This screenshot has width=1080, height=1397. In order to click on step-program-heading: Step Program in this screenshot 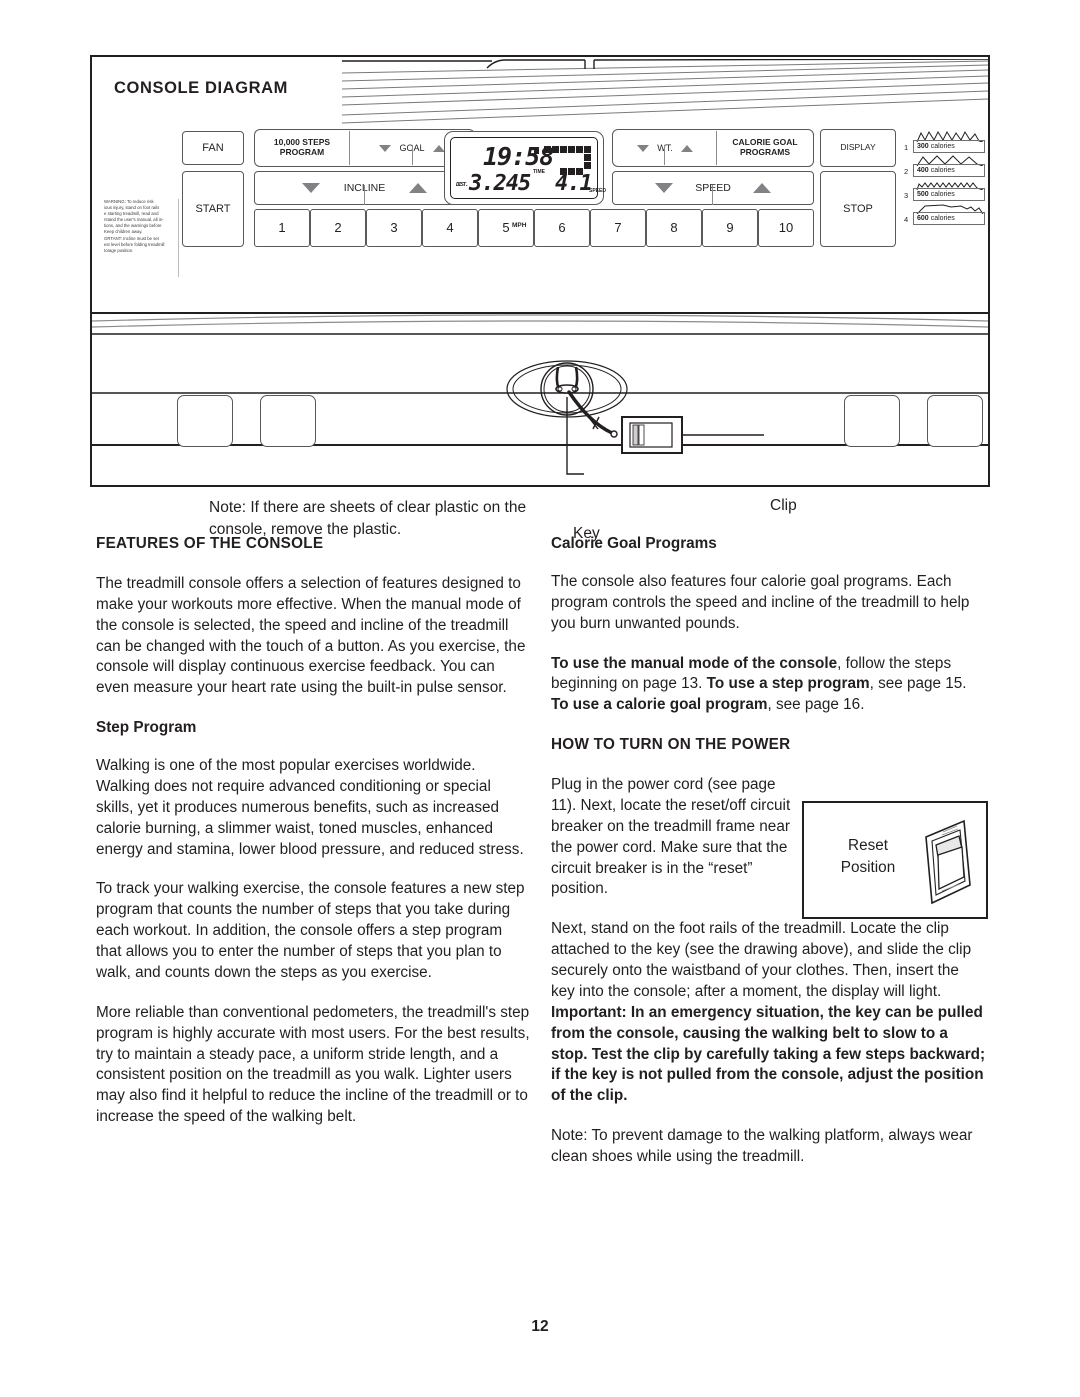, I will do `click(146, 728)`.